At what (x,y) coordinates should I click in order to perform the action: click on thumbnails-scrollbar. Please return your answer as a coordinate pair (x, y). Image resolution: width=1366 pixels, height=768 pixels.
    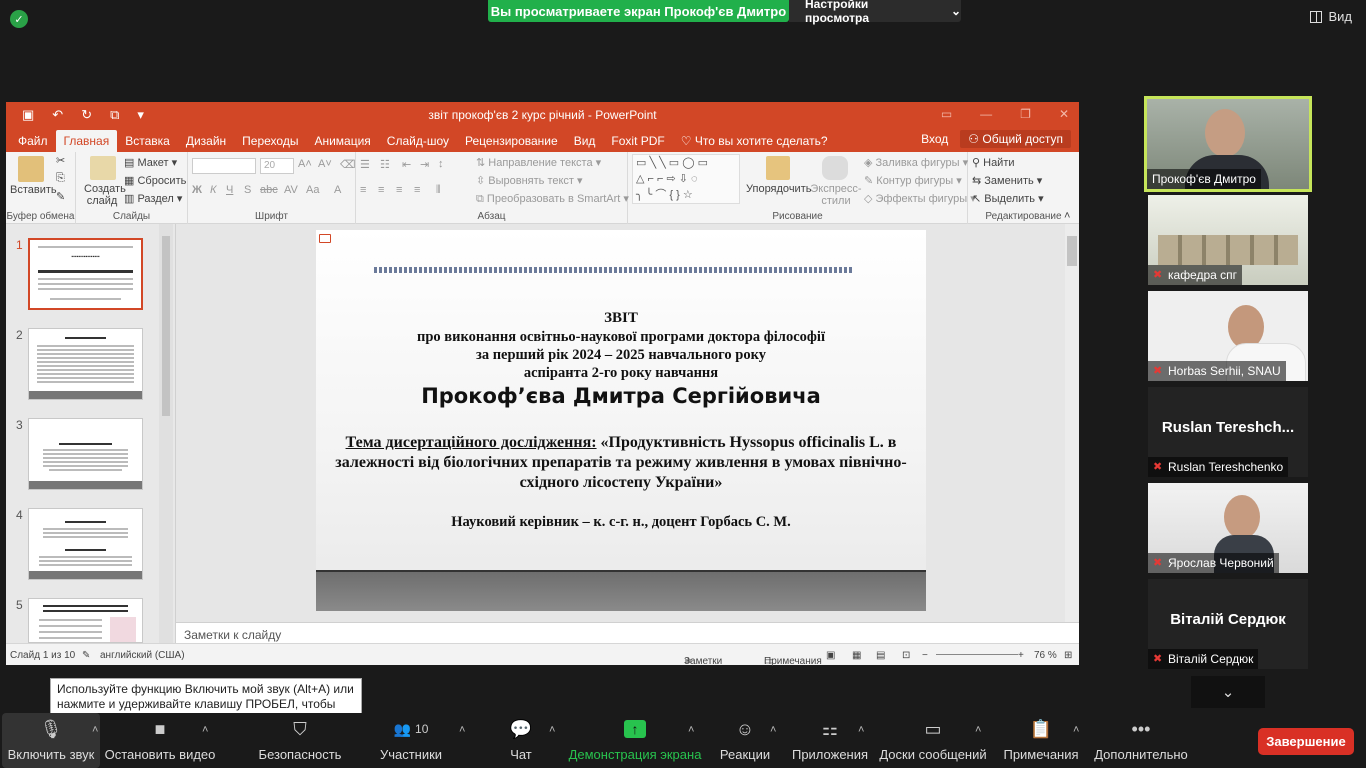
    Looking at the image, I should click on (166, 433).